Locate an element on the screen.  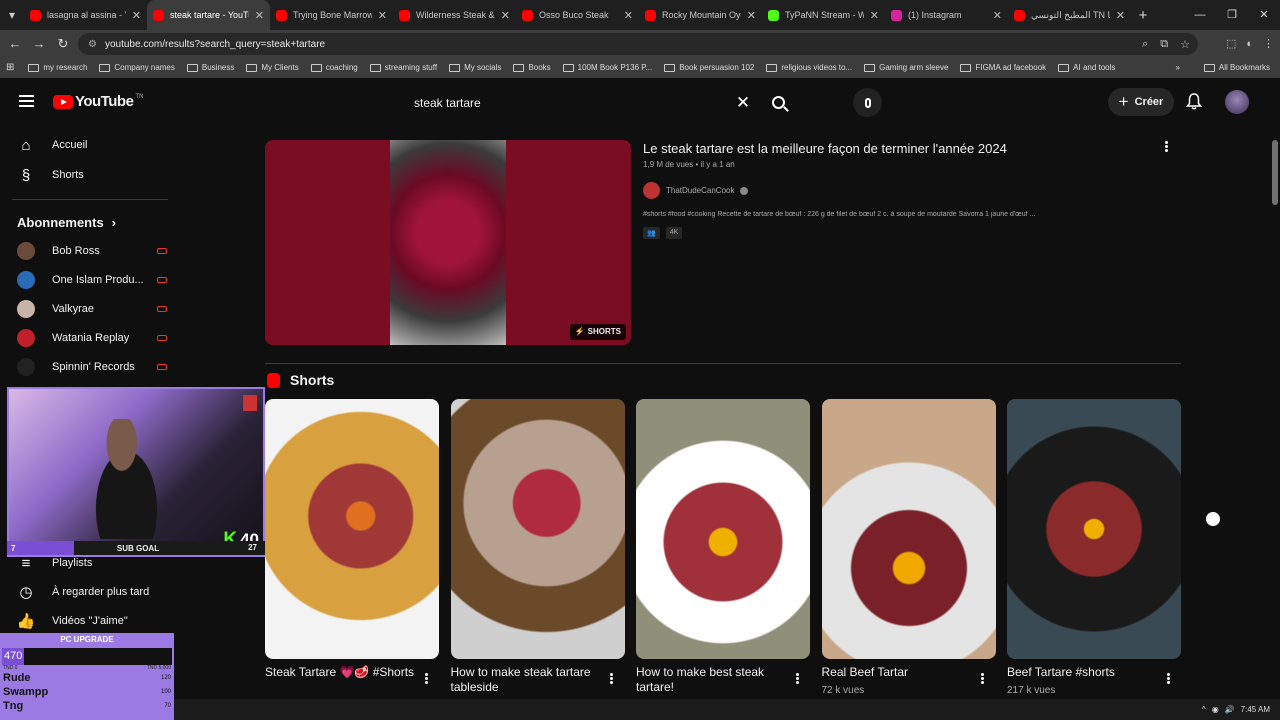
tray-chevron-icon: ^ is located at coordinates (1204, 709).